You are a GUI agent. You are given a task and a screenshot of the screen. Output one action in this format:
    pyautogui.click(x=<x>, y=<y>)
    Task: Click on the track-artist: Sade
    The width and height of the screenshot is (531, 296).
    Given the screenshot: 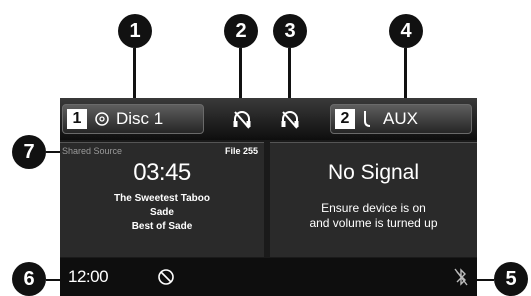 What is the action you would take?
    pyautogui.click(x=162, y=212)
    